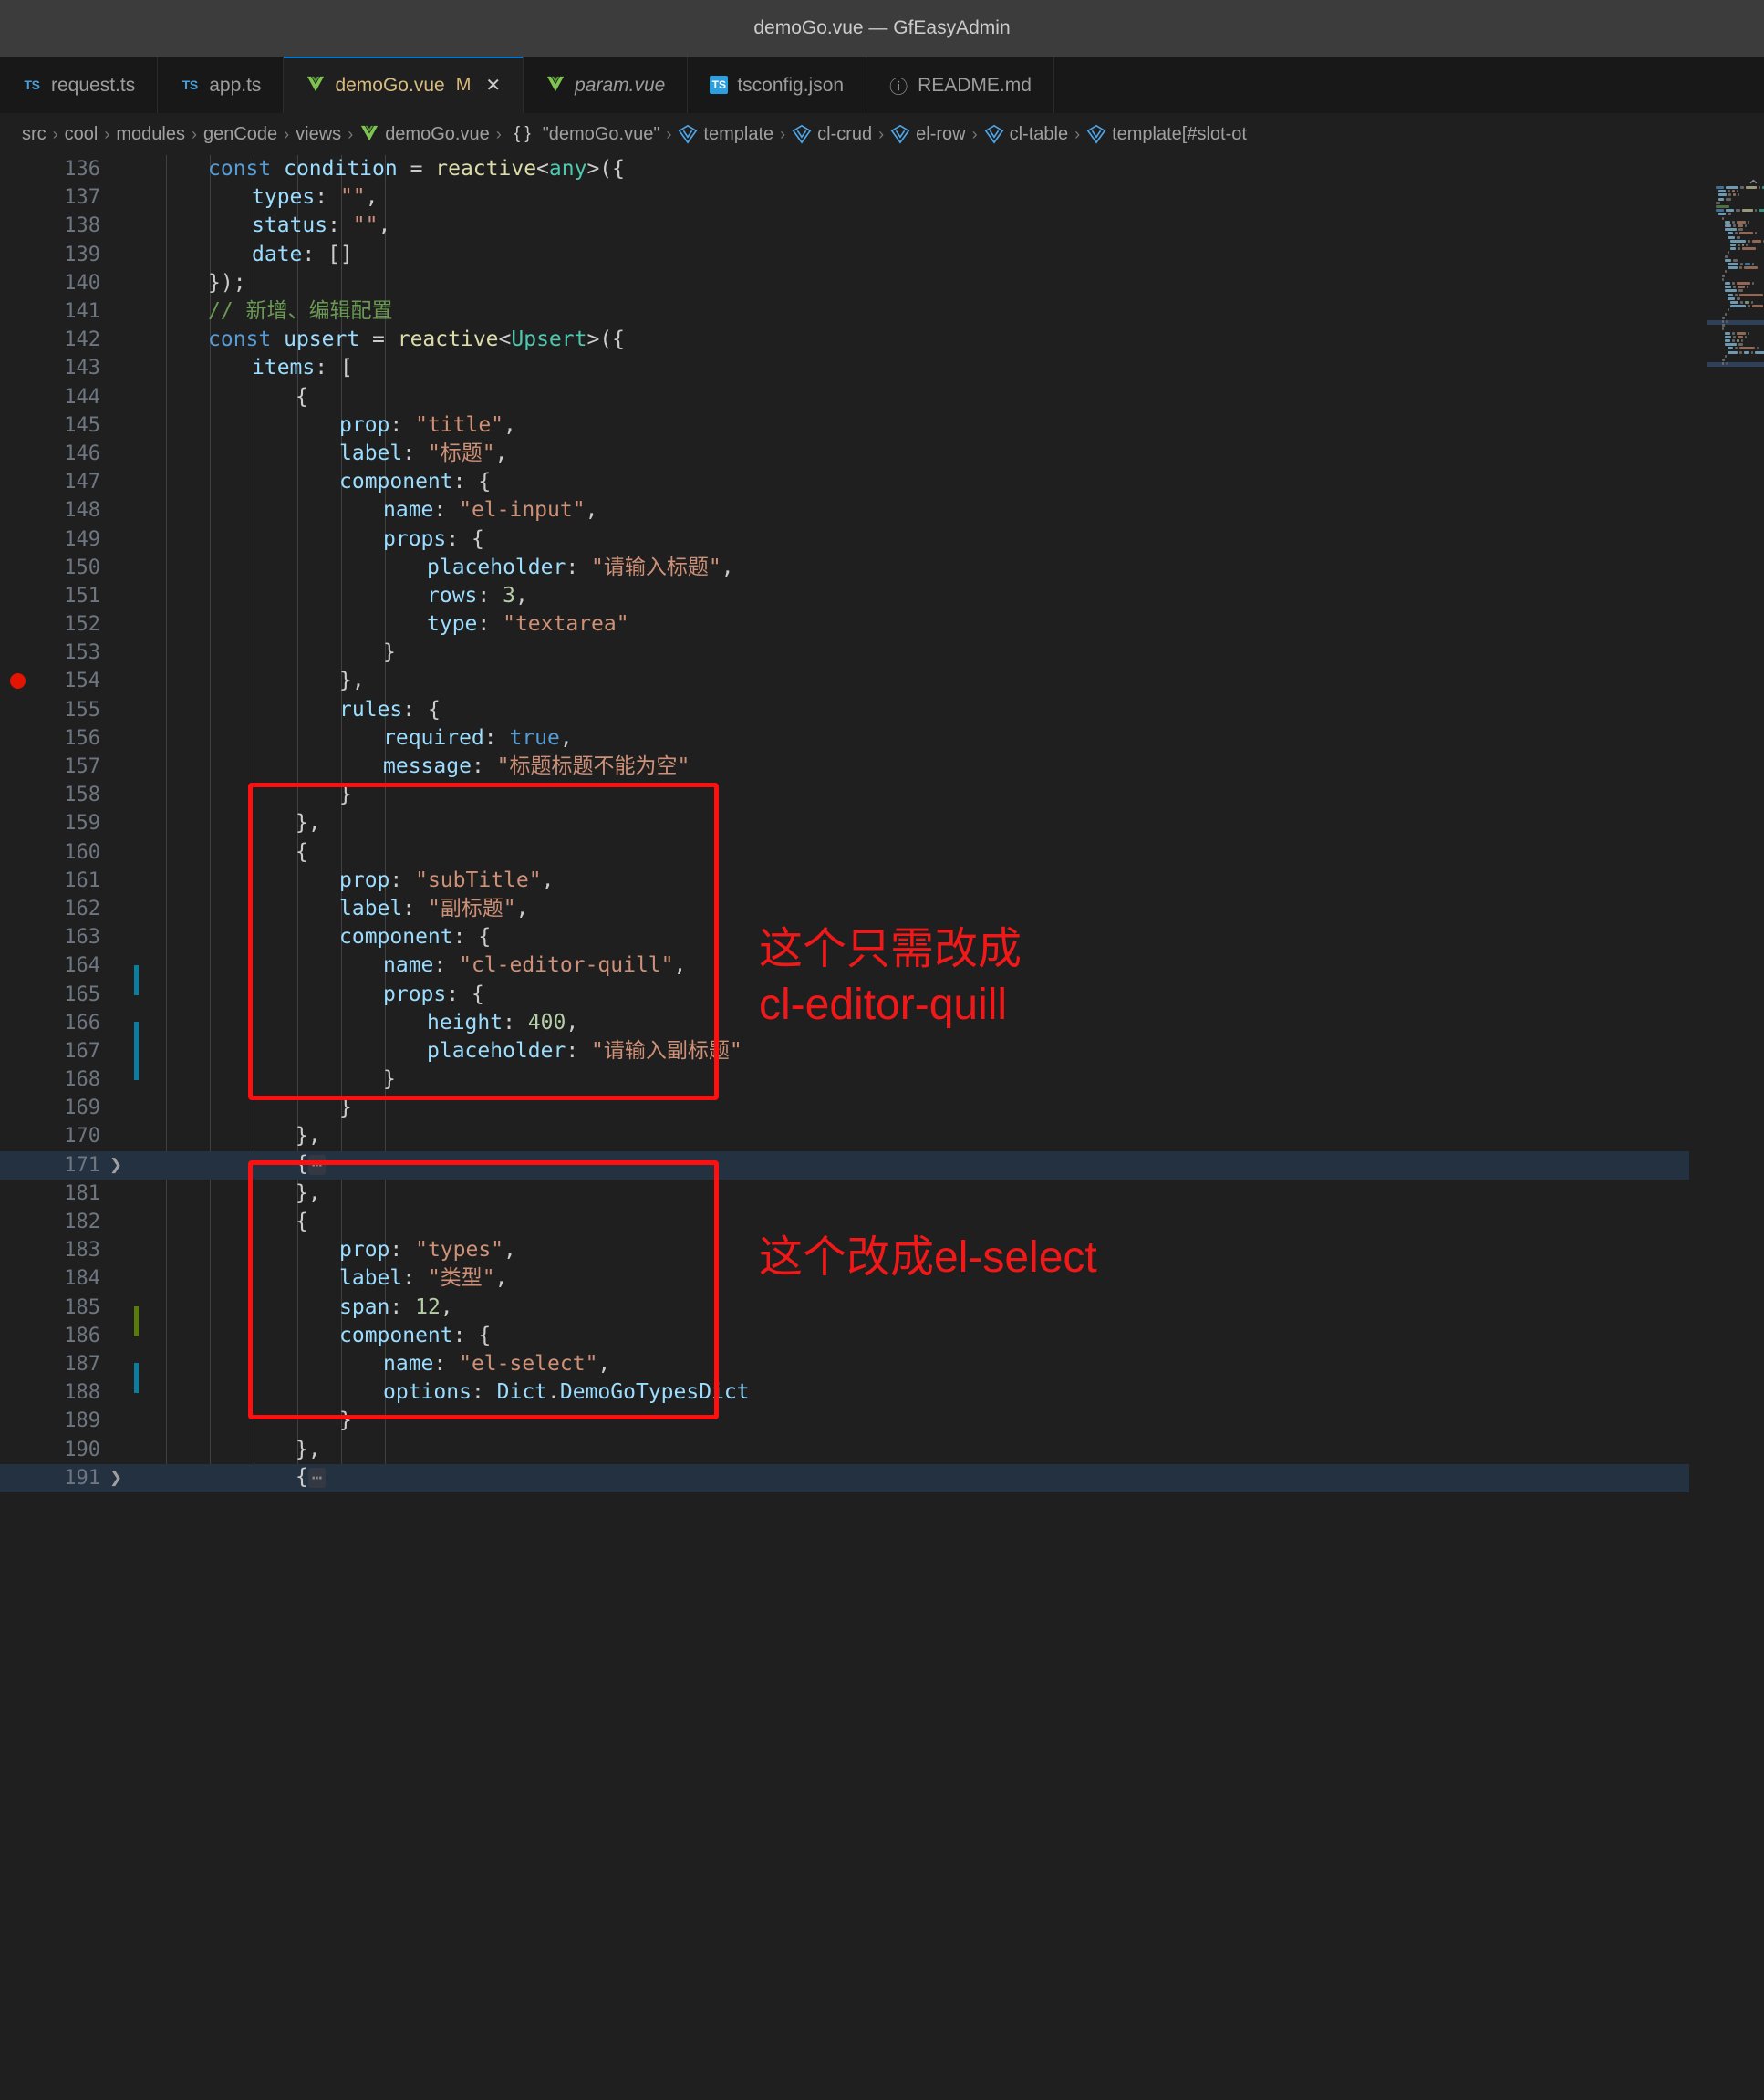 The height and width of the screenshot is (2100, 1764). I want to click on code-line: 157 message: "标题标题不能为空", so click(882, 767).